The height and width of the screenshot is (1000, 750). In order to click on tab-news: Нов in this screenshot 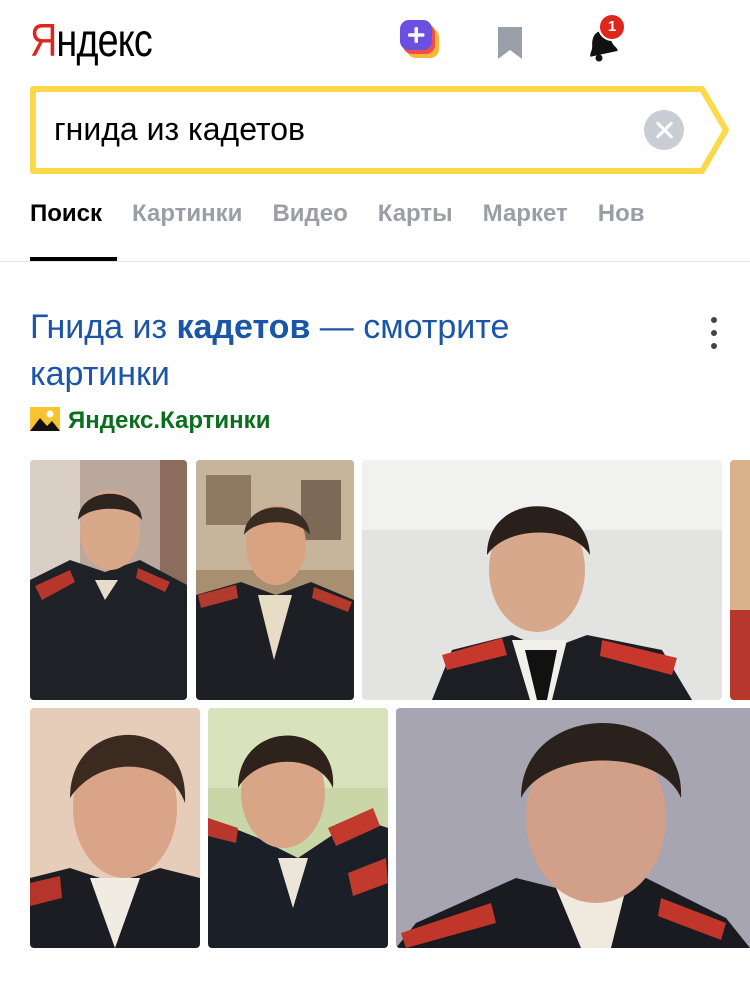, I will do `click(621, 214)`.